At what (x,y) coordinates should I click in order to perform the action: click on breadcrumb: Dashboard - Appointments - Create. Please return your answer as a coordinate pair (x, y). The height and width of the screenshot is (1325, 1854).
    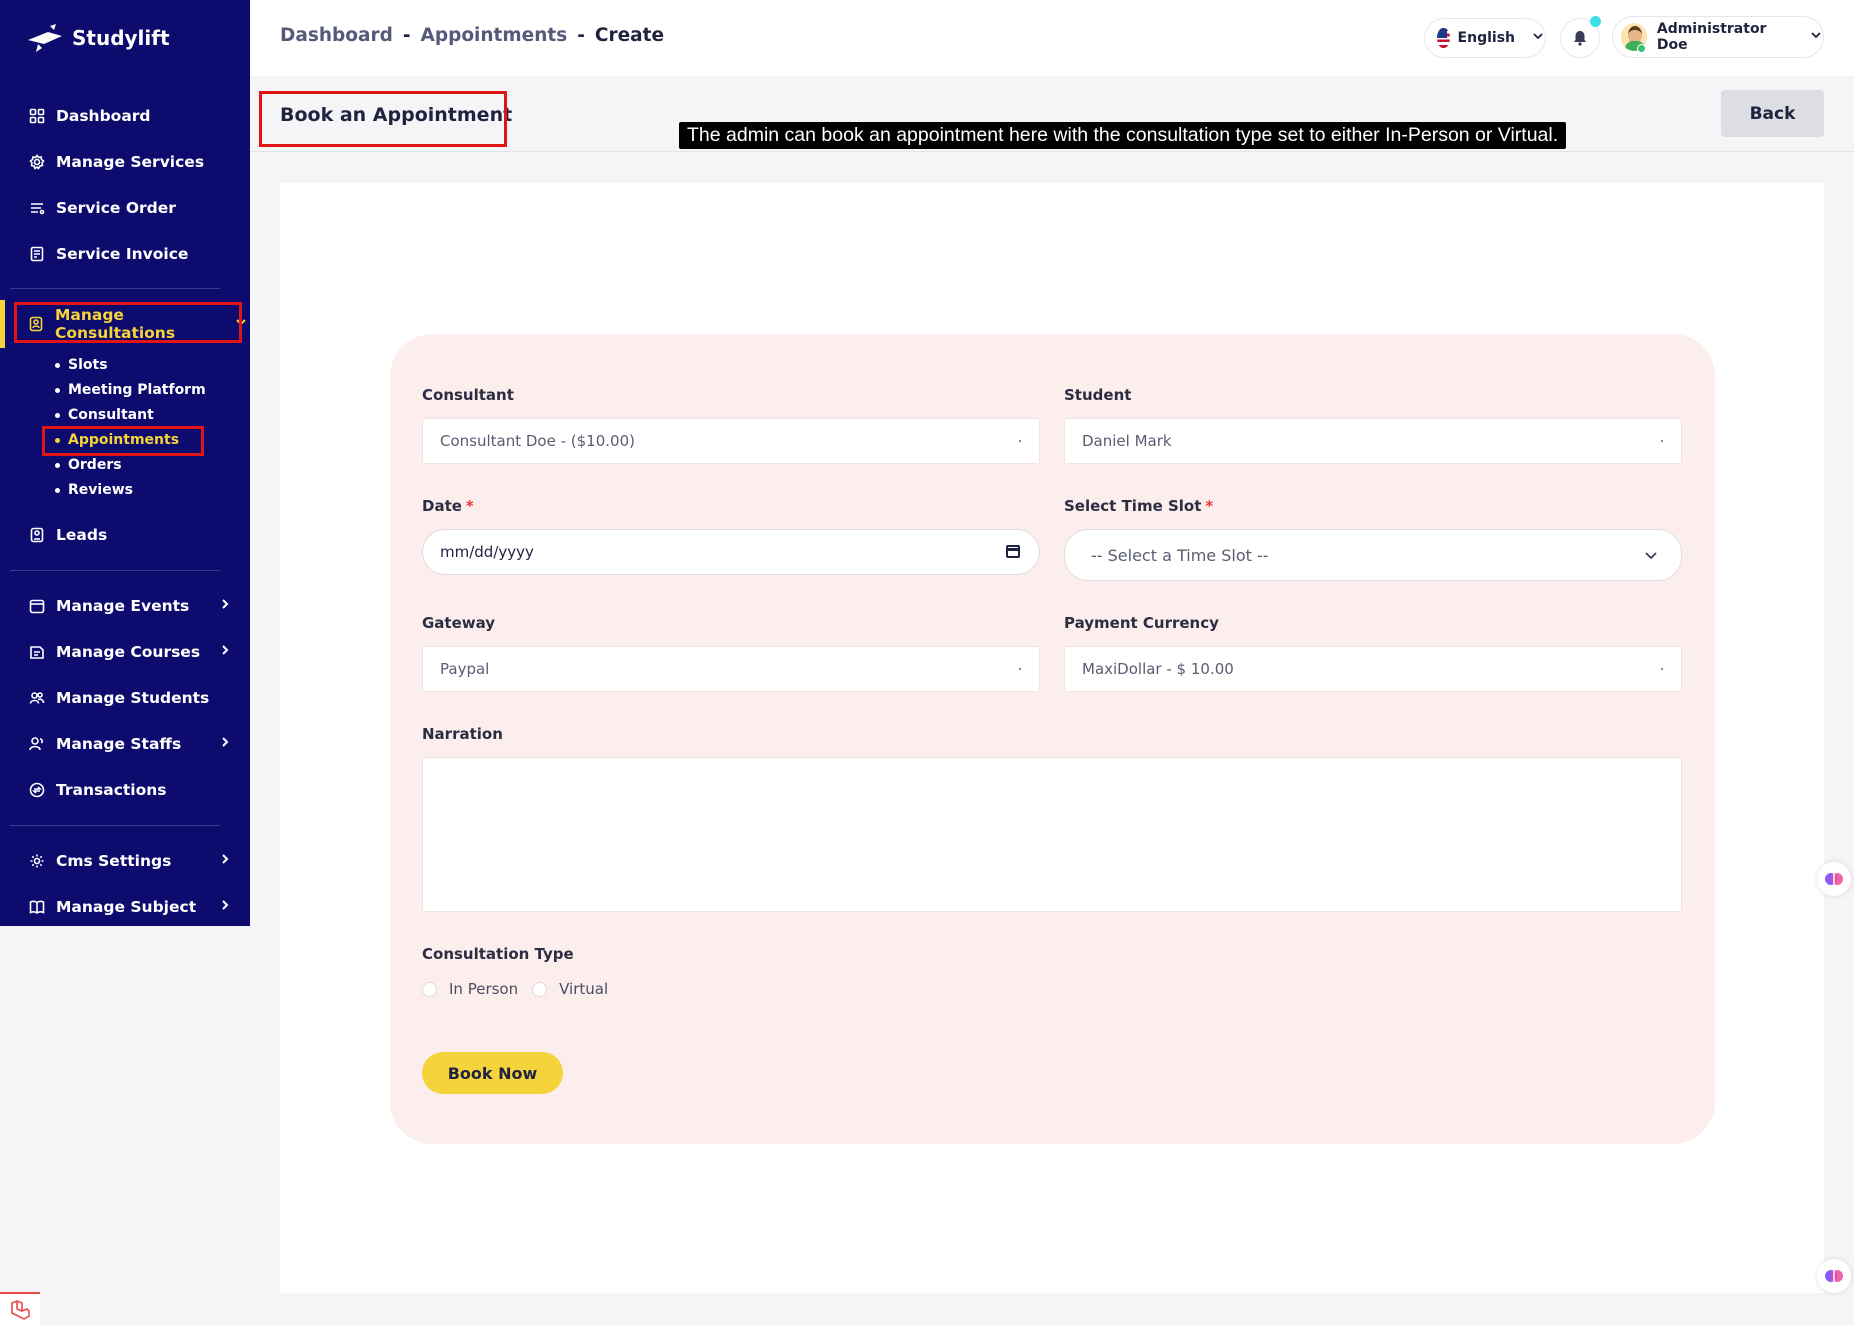
    Looking at the image, I should click on (472, 35).